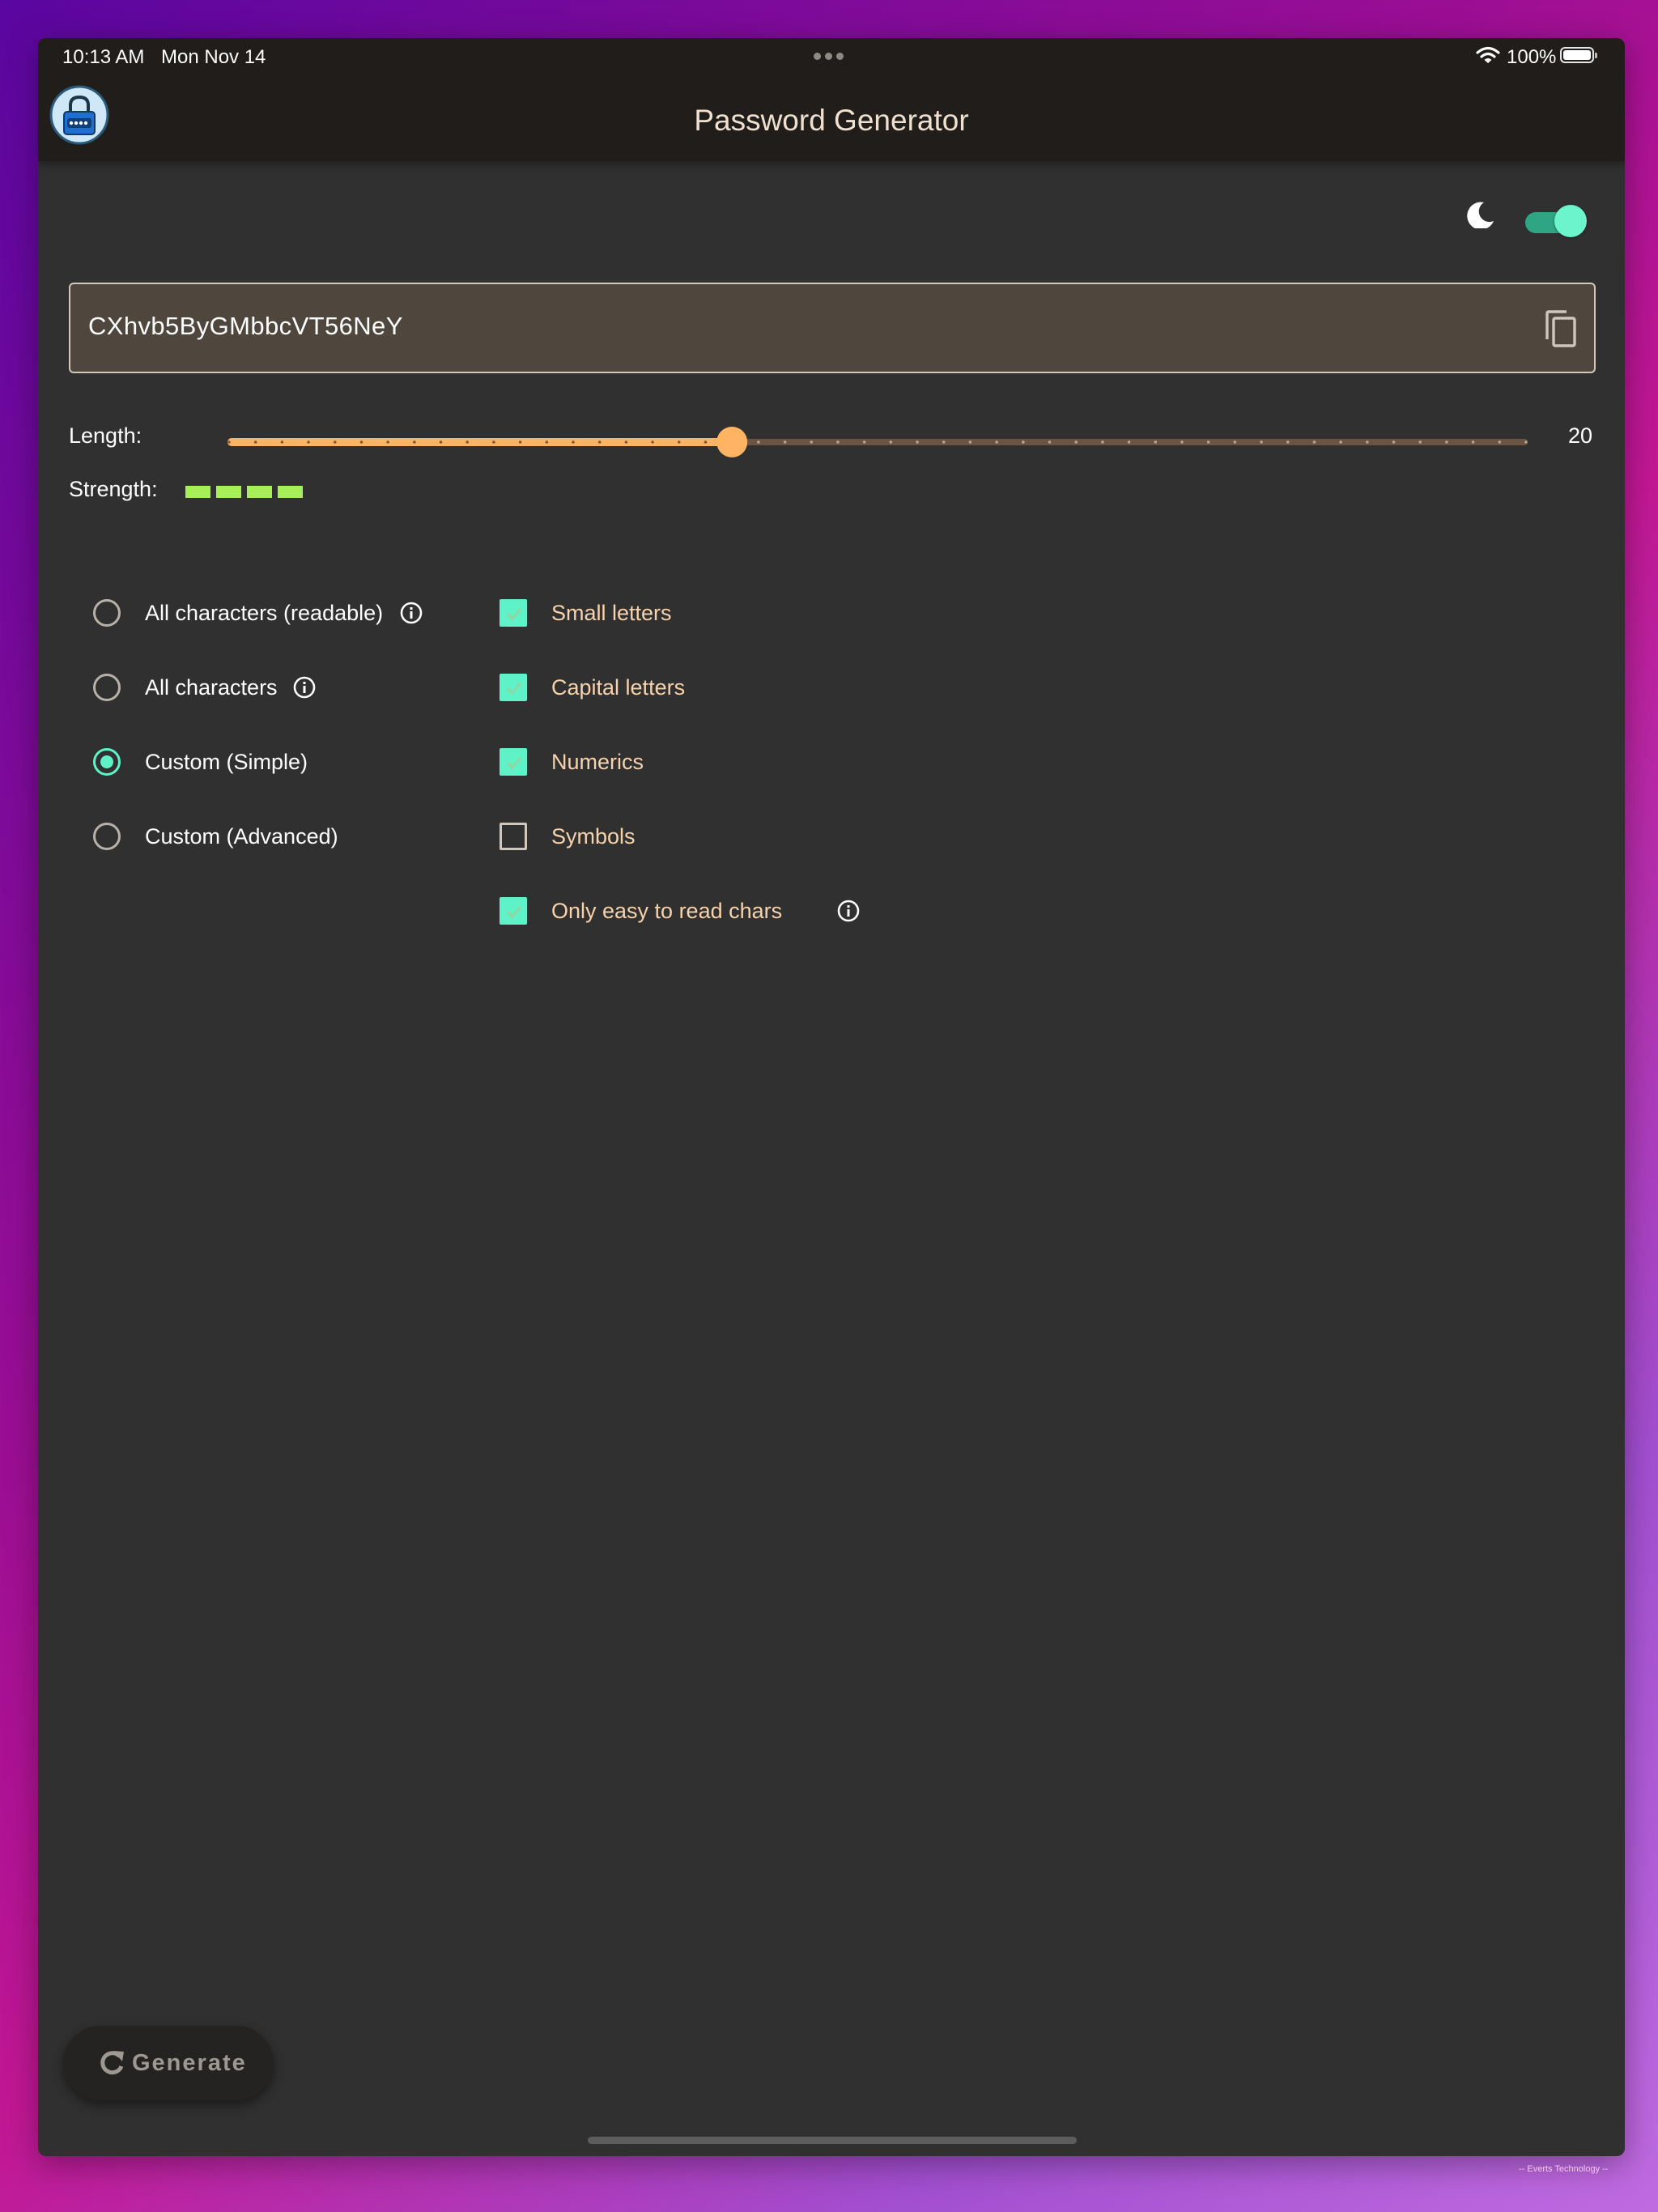 The height and width of the screenshot is (2212, 1658). Describe the element at coordinates (1480, 215) in the screenshot. I see `moon-icon` at that location.